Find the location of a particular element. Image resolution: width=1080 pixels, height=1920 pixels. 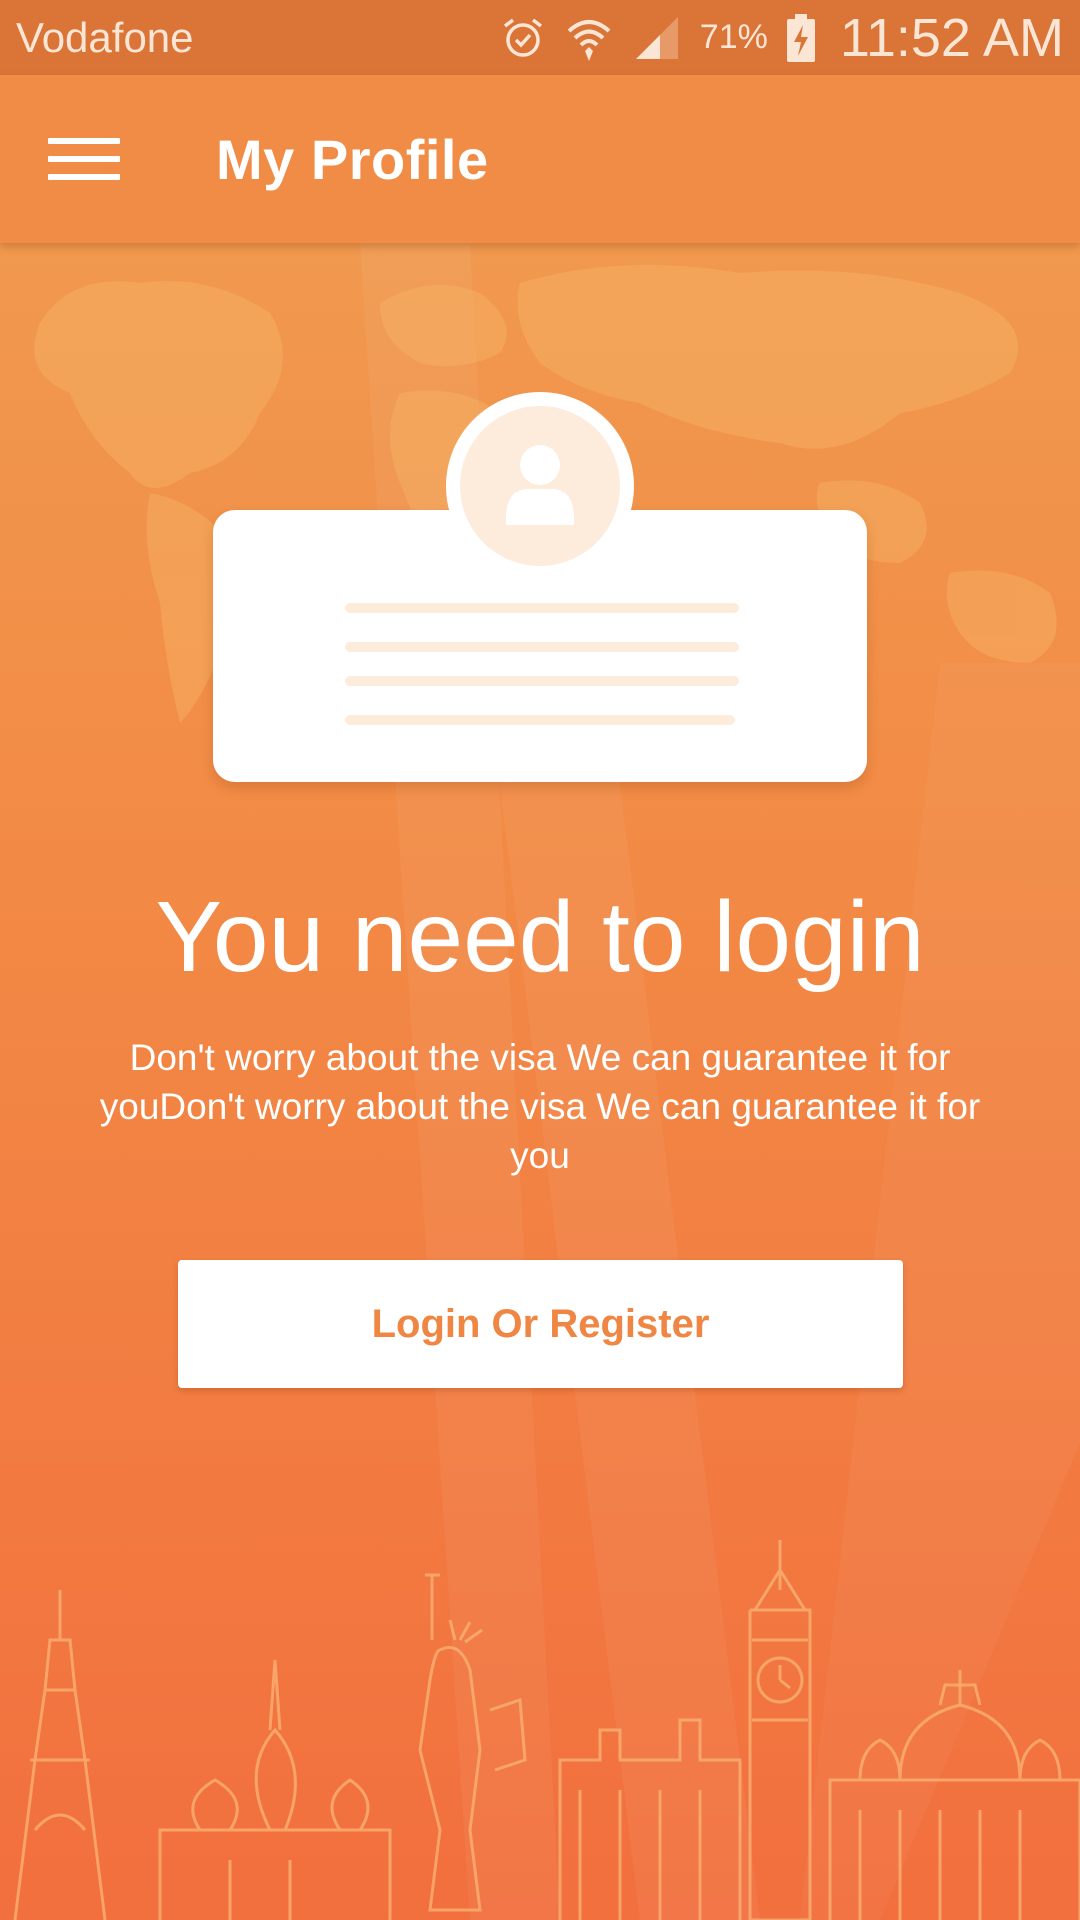

signal-icon is located at coordinates (657, 38).